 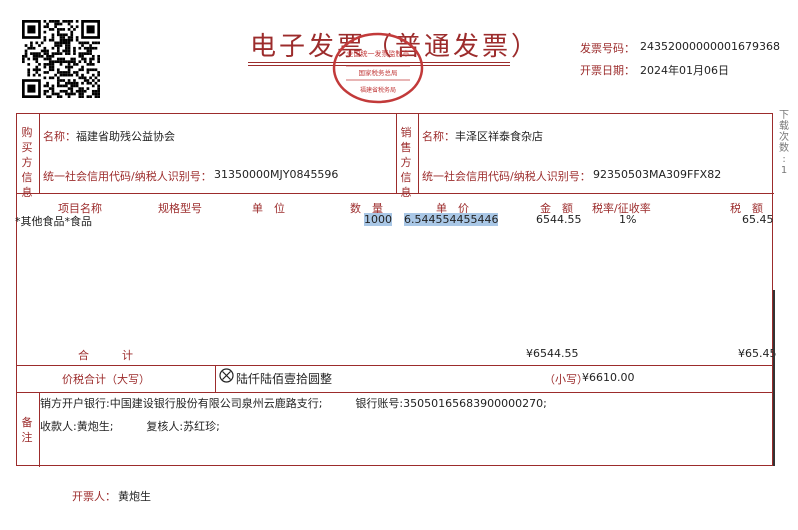 What do you see at coordinates (395, 365) in the screenshot?
I see `grand-total-top-line` at bounding box center [395, 365].